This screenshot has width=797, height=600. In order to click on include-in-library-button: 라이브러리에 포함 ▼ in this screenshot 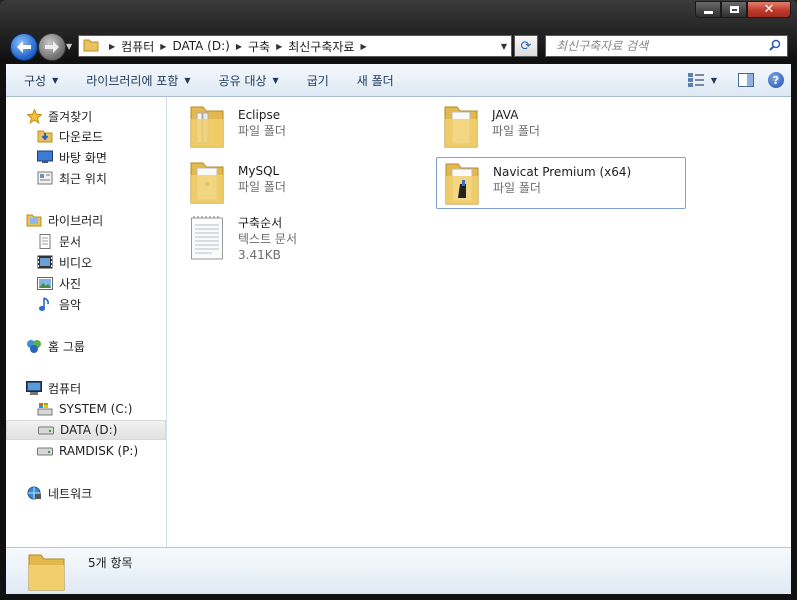, I will do `click(138, 80)`.